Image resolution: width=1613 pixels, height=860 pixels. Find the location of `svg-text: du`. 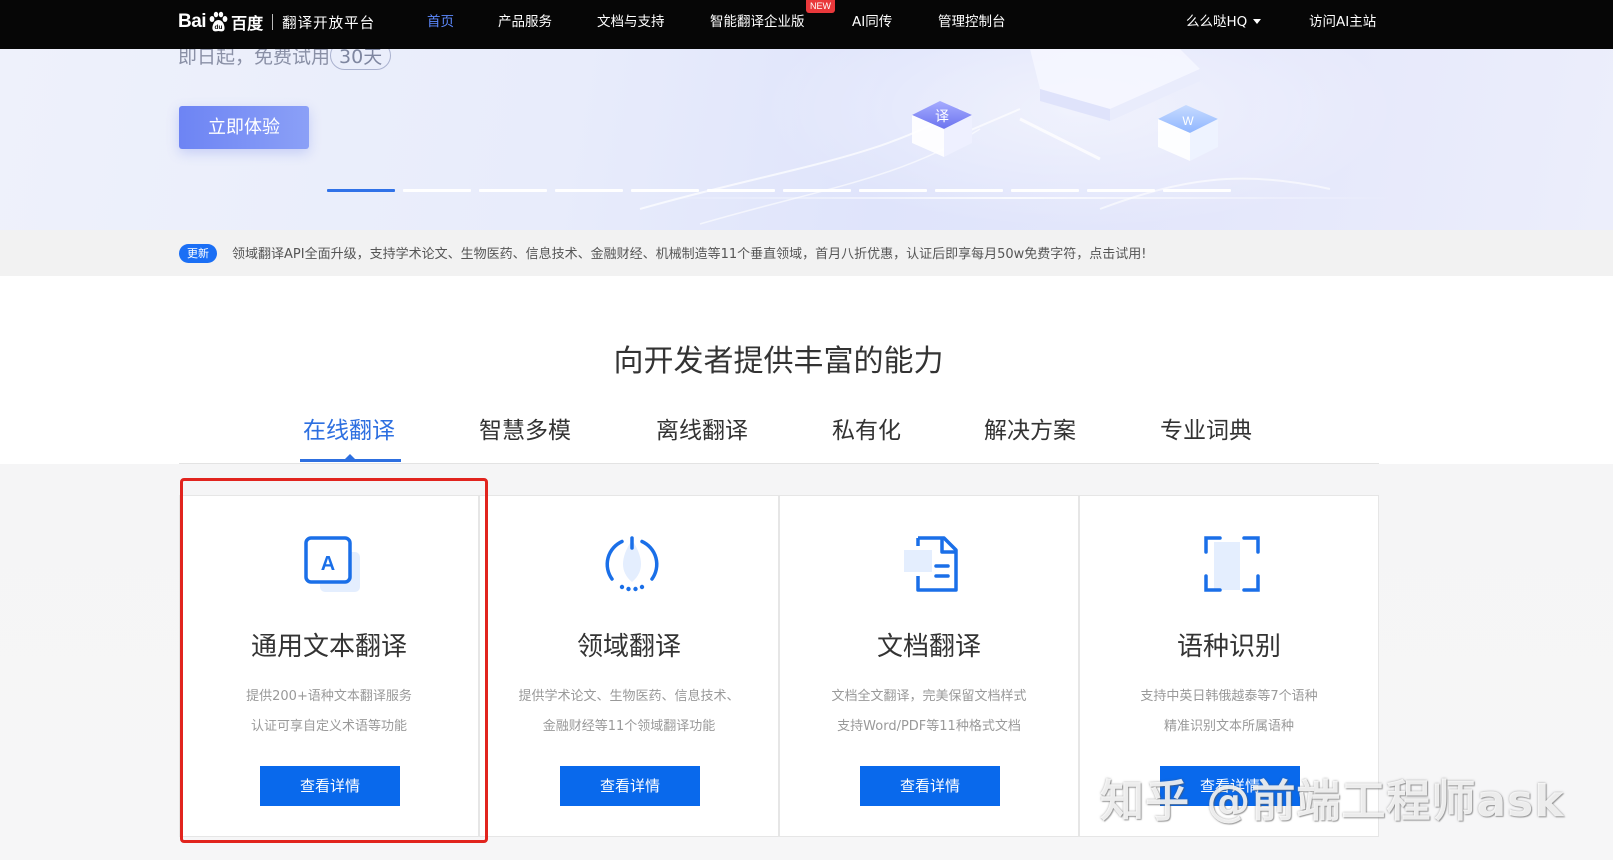

svg-text: du is located at coordinates (219, 27).